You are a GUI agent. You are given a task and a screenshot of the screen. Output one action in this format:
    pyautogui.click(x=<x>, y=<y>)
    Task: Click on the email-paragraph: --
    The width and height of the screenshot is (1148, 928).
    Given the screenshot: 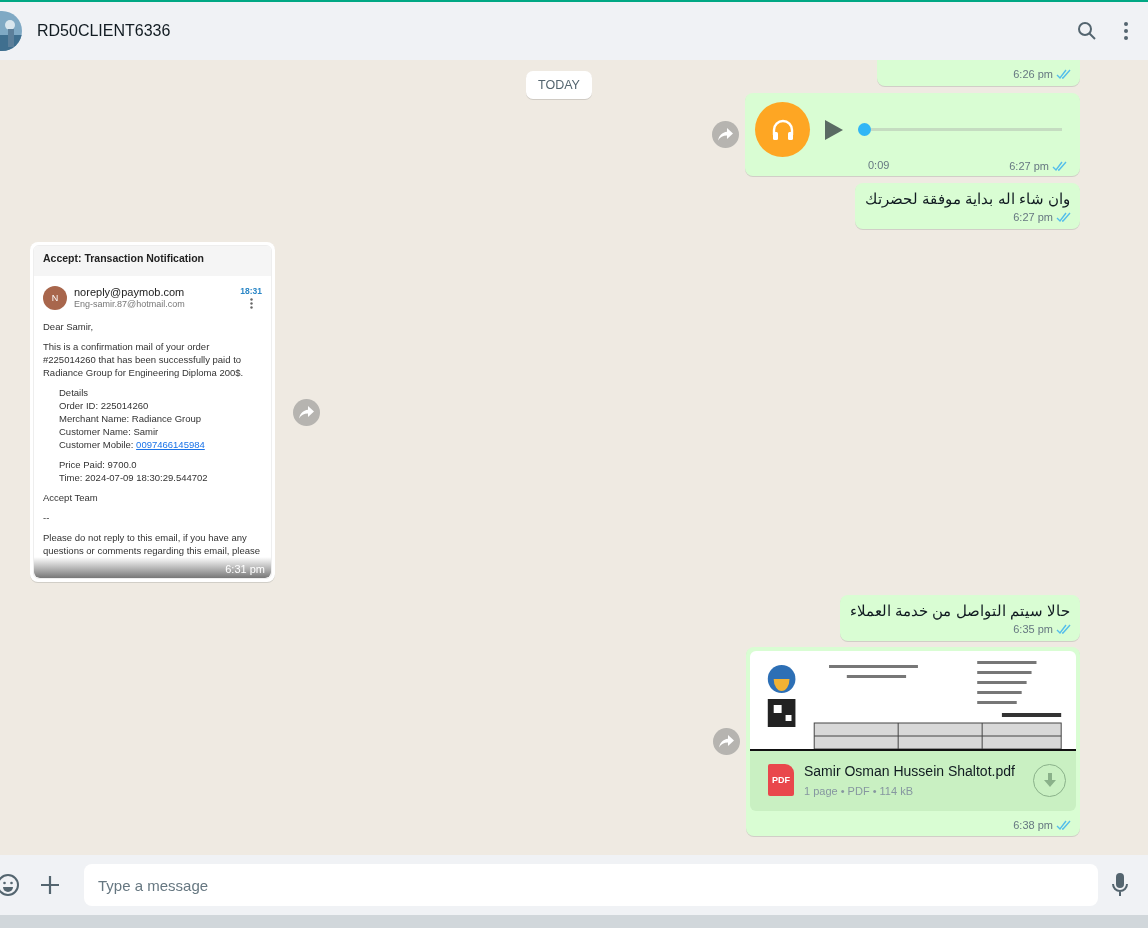 What is the action you would take?
    pyautogui.click(x=47, y=517)
    